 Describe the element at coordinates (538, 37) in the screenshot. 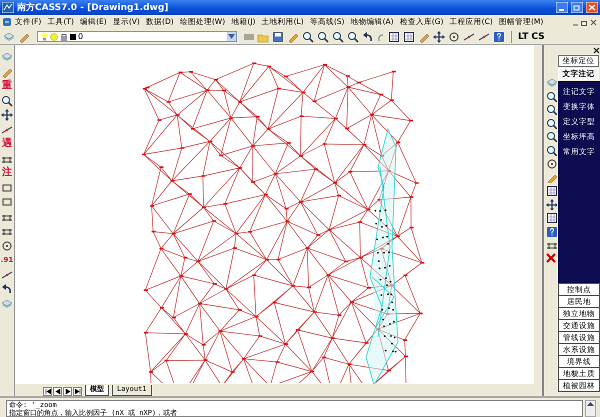

I see `toolbar-label: CS` at that location.